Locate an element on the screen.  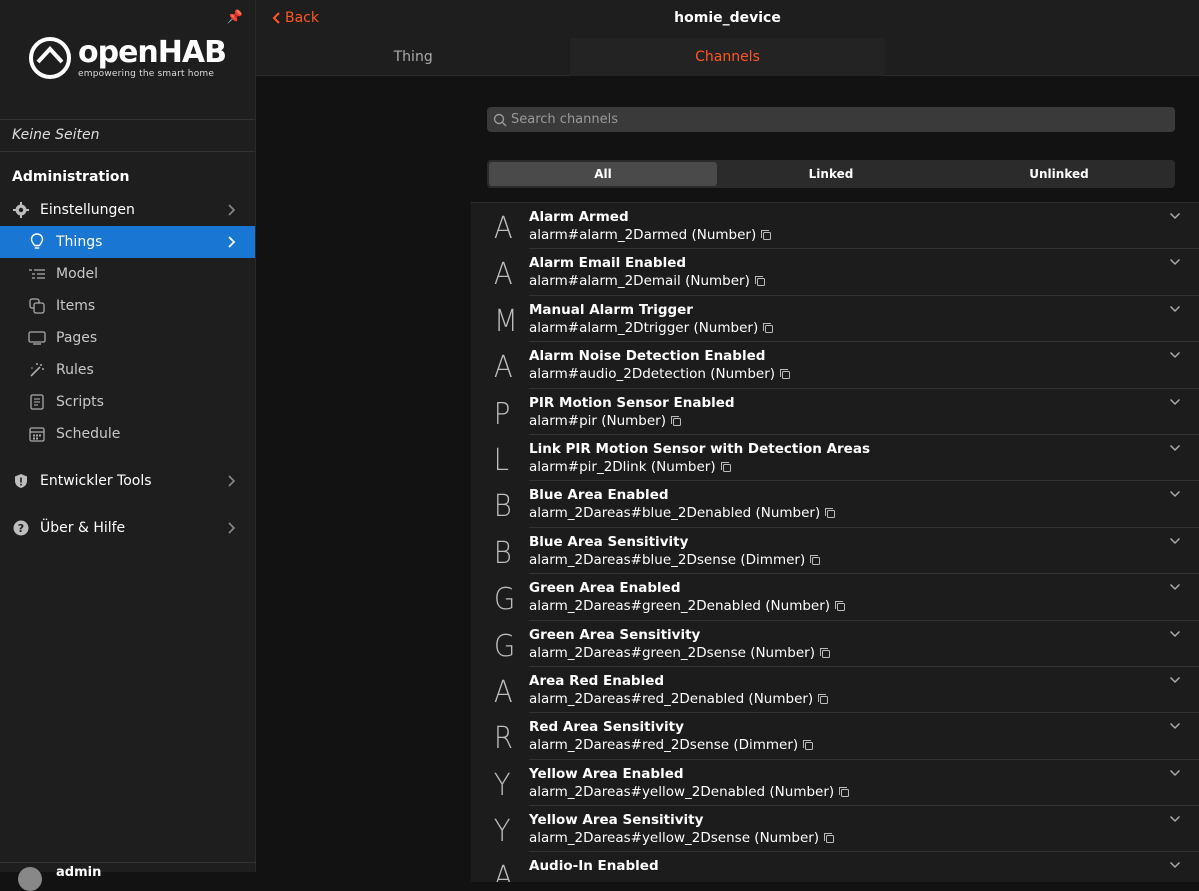
sidebar-item-model: Model is located at coordinates (127, 274).